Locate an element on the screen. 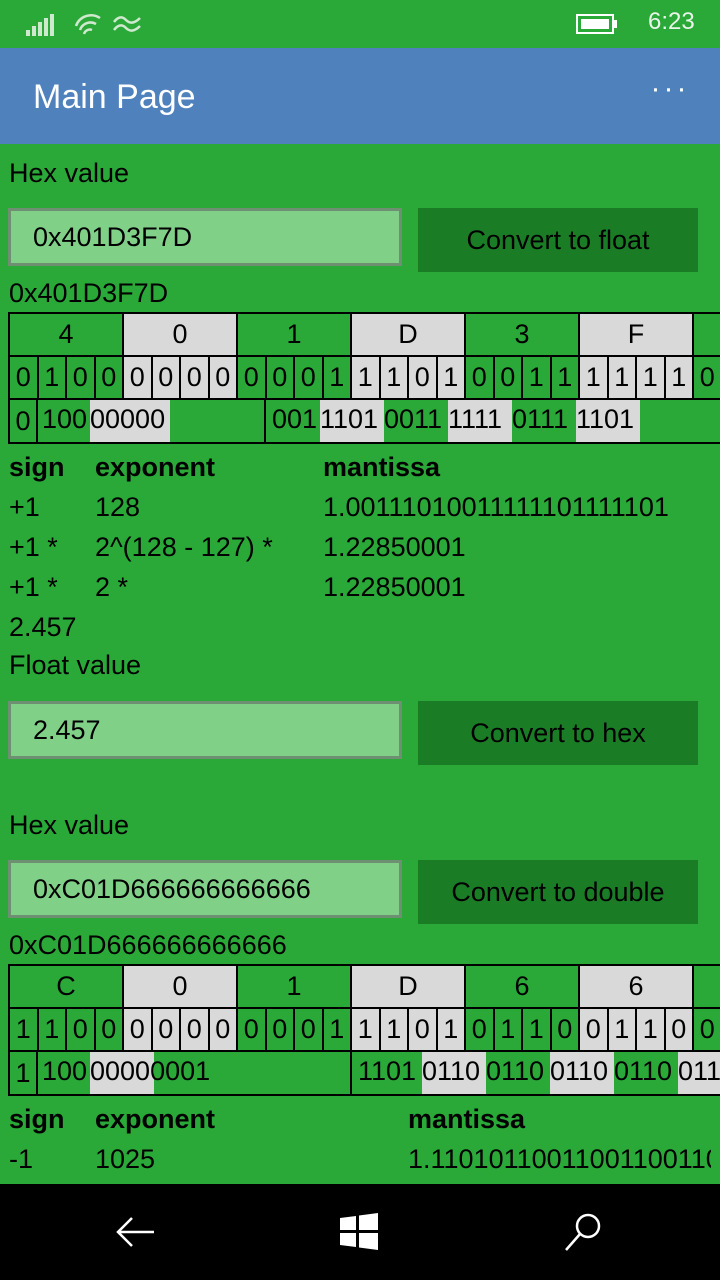  more-button: ··· is located at coordinates (670, 94).